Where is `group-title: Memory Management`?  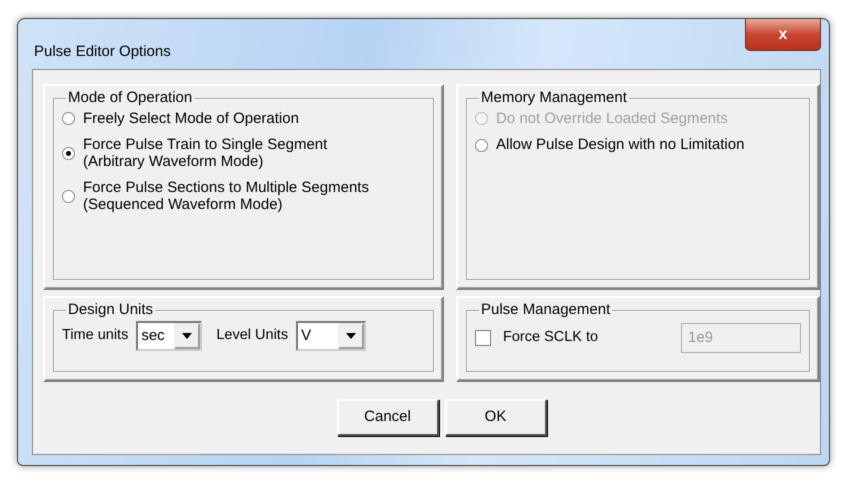
group-title: Memory Management is located at coordinates (554, 98).